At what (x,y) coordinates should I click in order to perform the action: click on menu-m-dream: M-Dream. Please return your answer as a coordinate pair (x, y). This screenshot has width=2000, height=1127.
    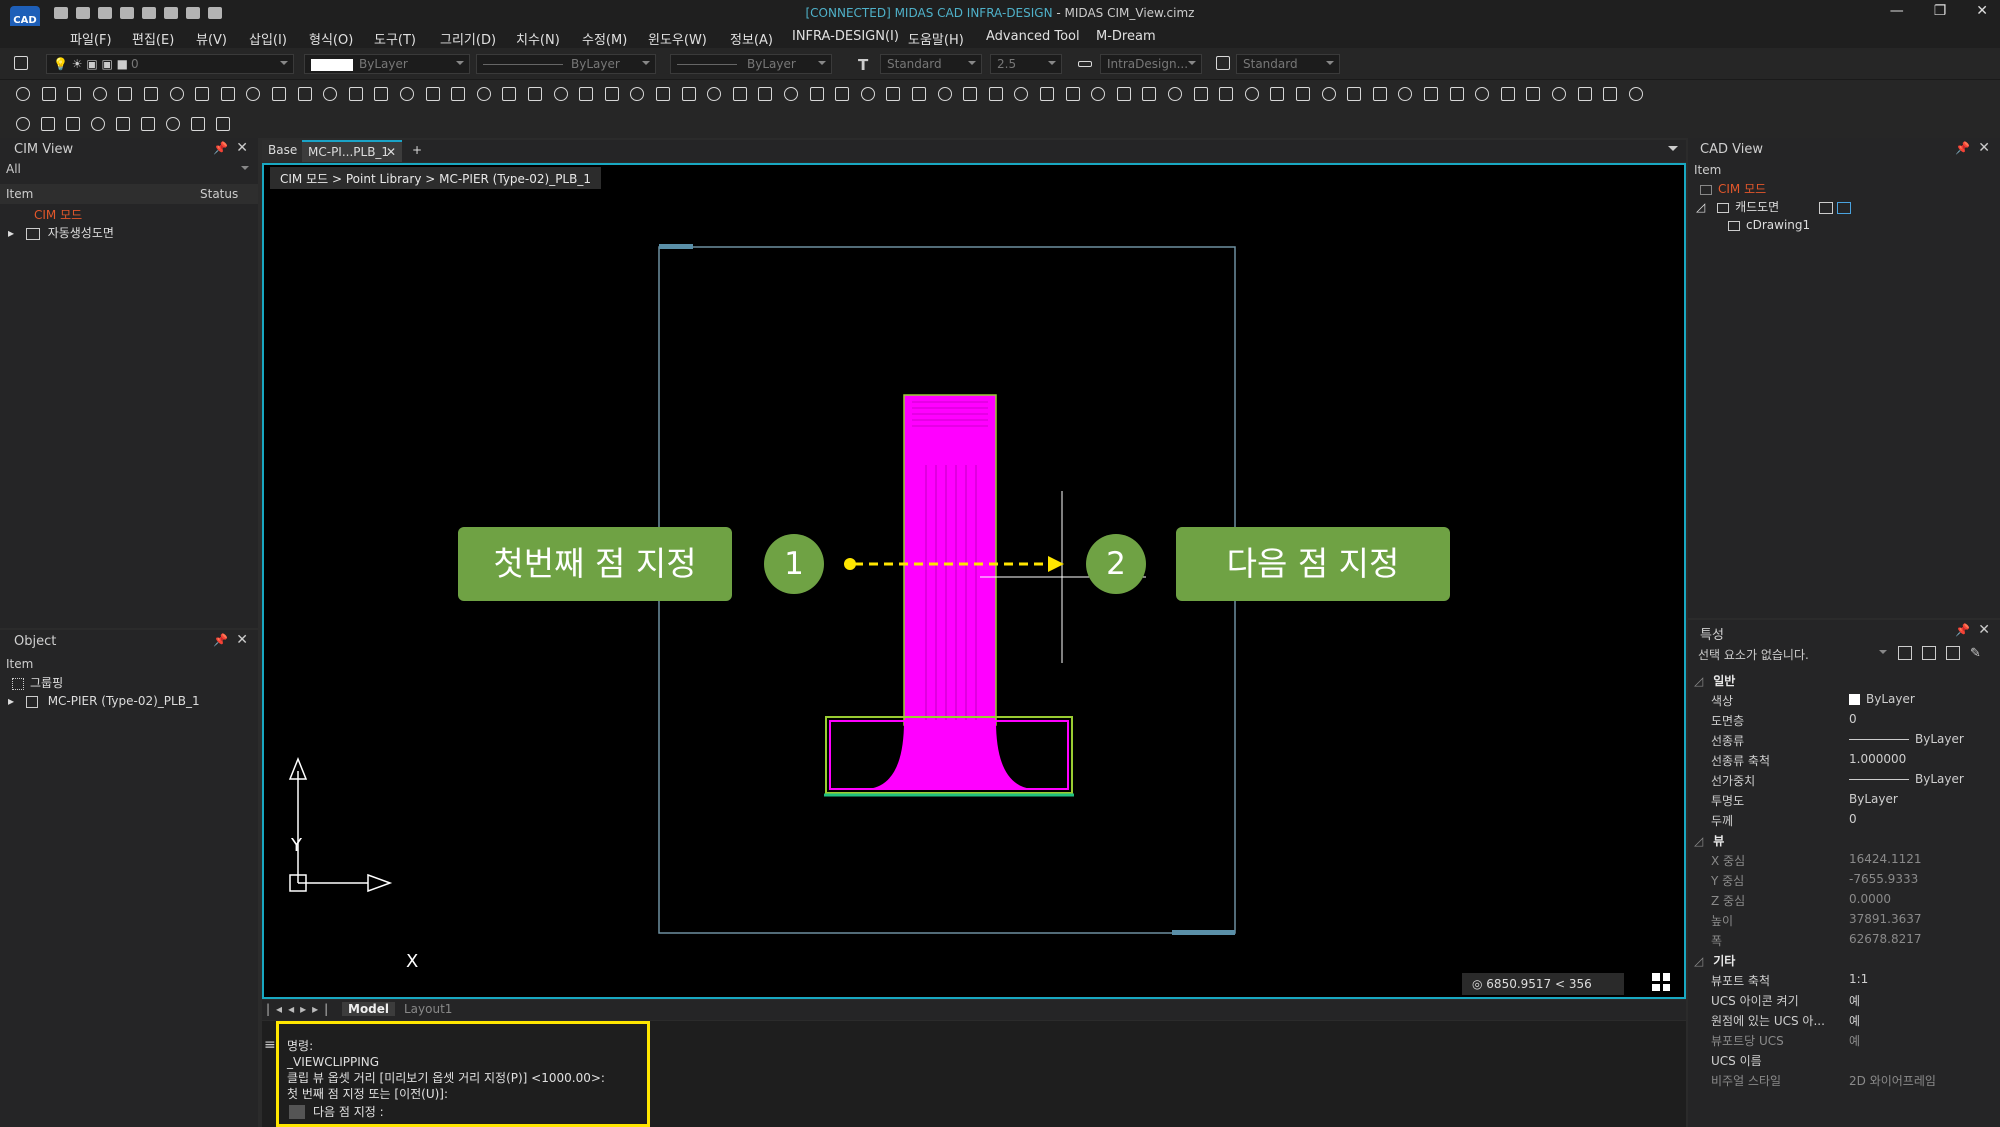
    Looking at the image, I should click on (1126, 36).